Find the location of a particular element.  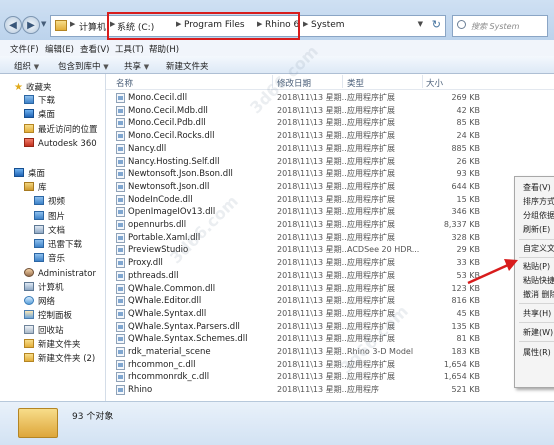

recent-pages-dropdown: ▼ is located at coordinates (43, 24).